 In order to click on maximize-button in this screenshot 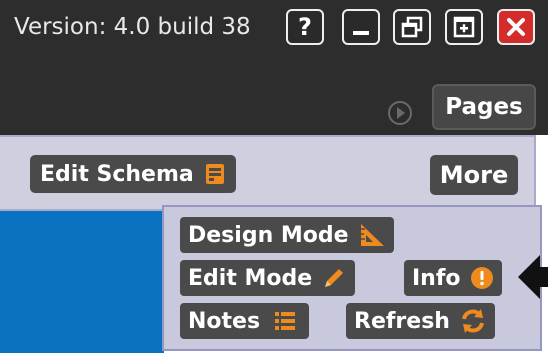, I will do `click(464, 27)`.